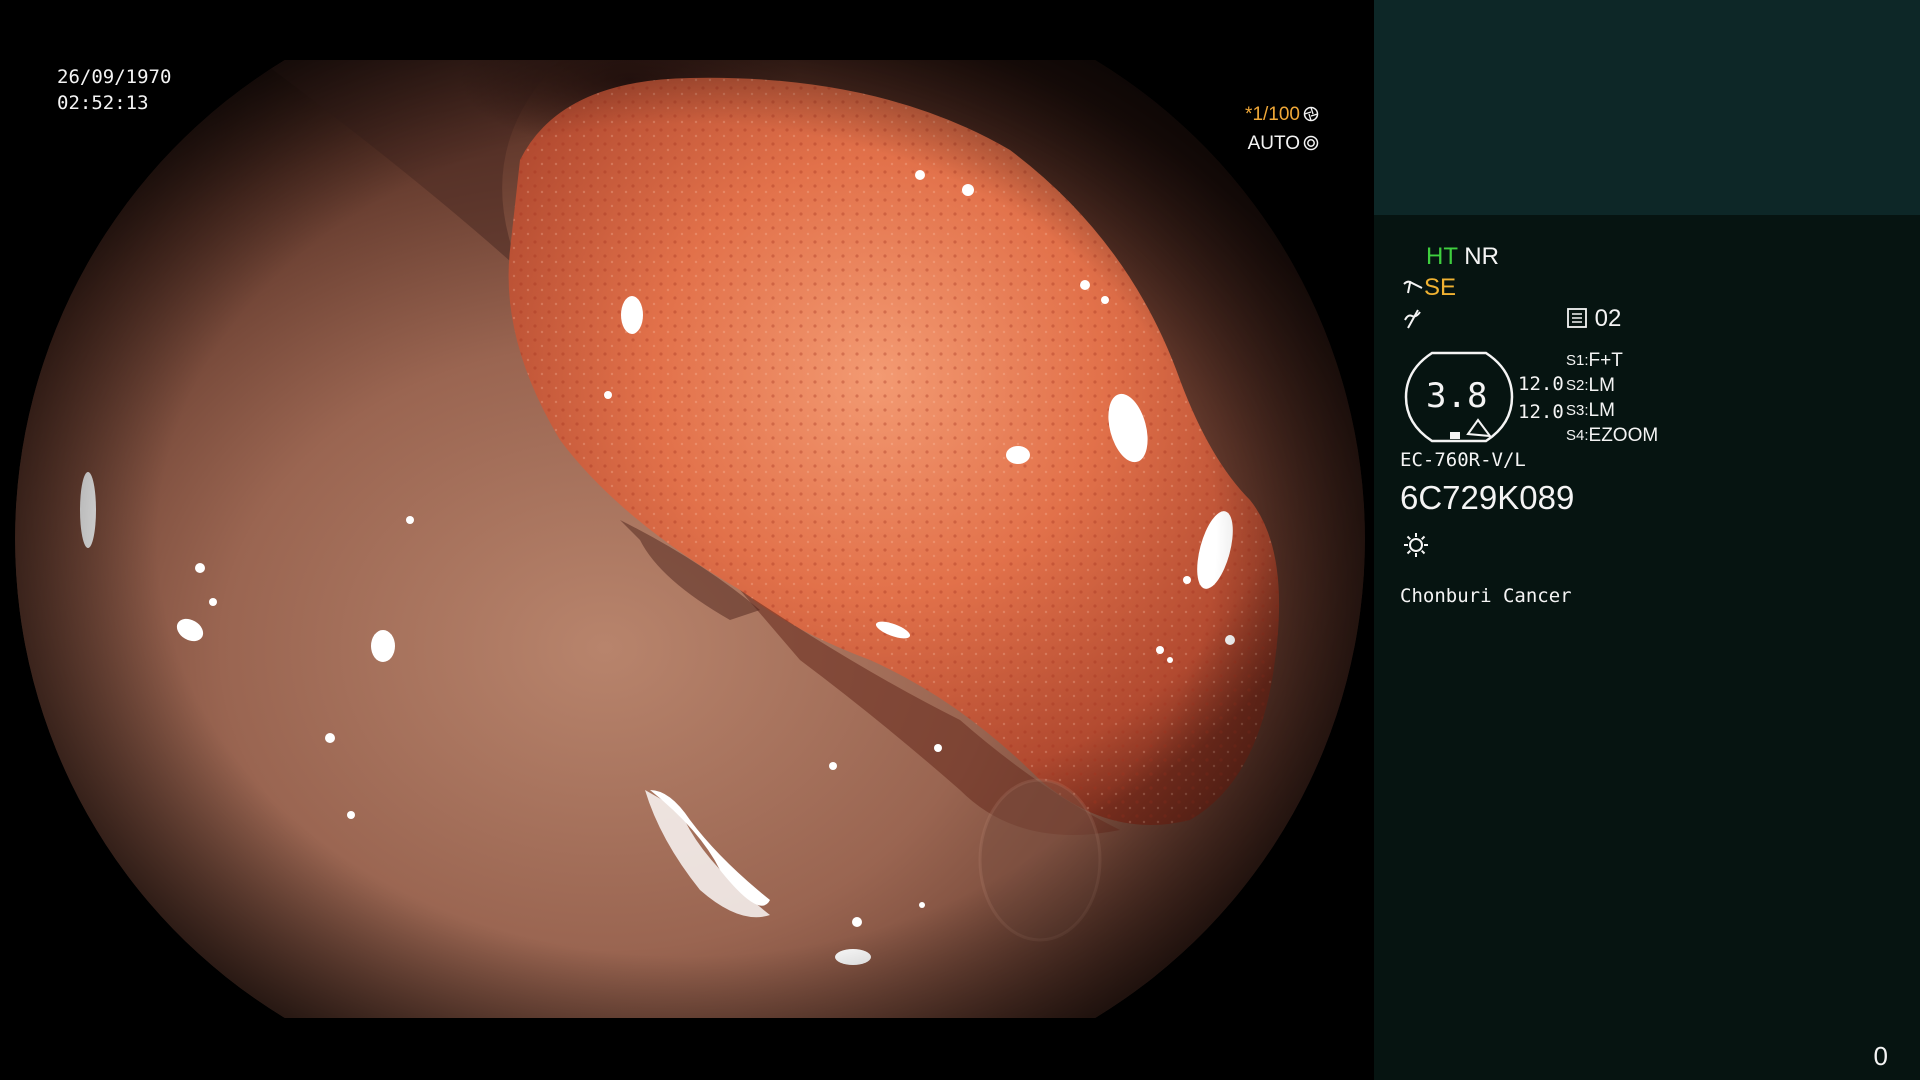 The image size is (1920, 1080). I want to click on scope-switch-settings: S1:F+T S2:LM S3:LM S4:EZOOM, so click(1612, 398).